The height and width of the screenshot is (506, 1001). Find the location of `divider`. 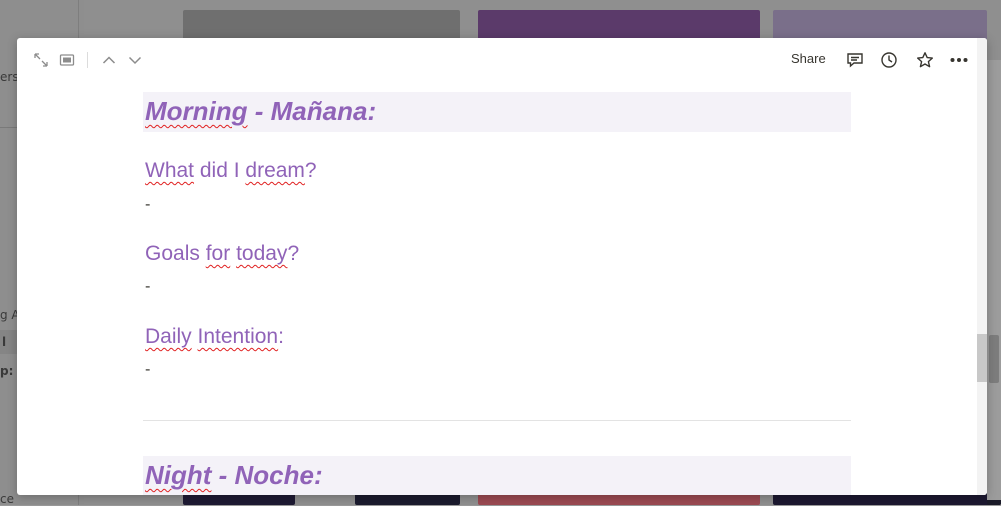

divider is located at coordinates (497, 420).